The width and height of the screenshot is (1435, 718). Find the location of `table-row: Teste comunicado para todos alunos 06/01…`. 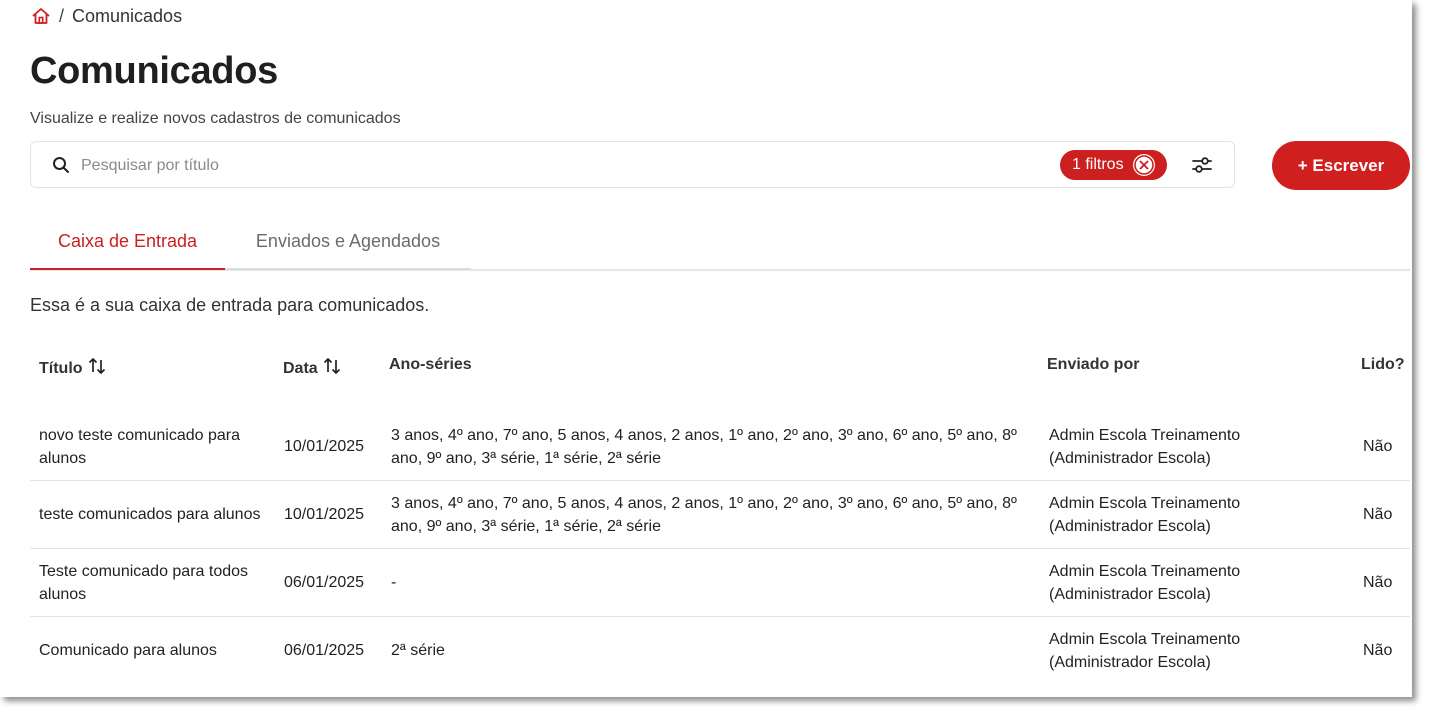

table-row: Teste comunicado para todos alunos 06/01… is located at coordinates (720, 583).